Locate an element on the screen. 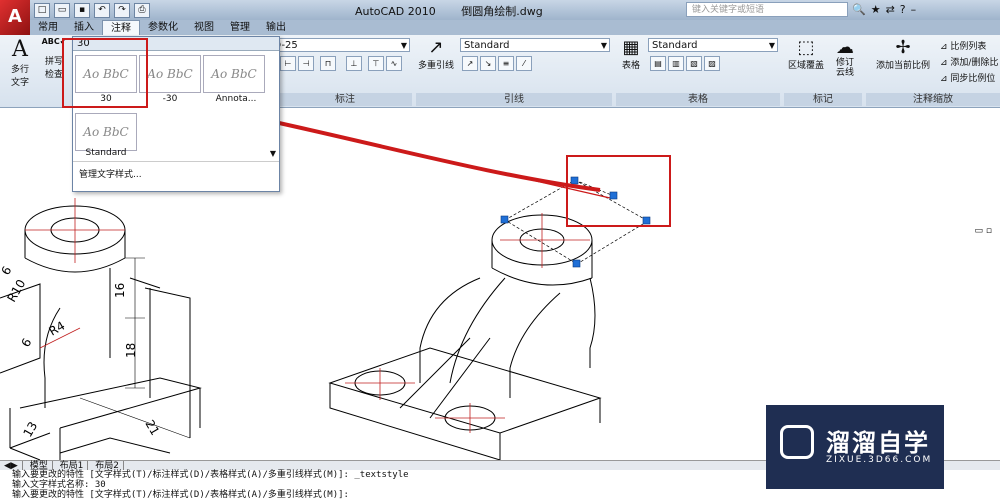  ribbon-tabs: 常用 插入 注释 参数化 视图 管理 输出 is located at coordinates (515, 27).